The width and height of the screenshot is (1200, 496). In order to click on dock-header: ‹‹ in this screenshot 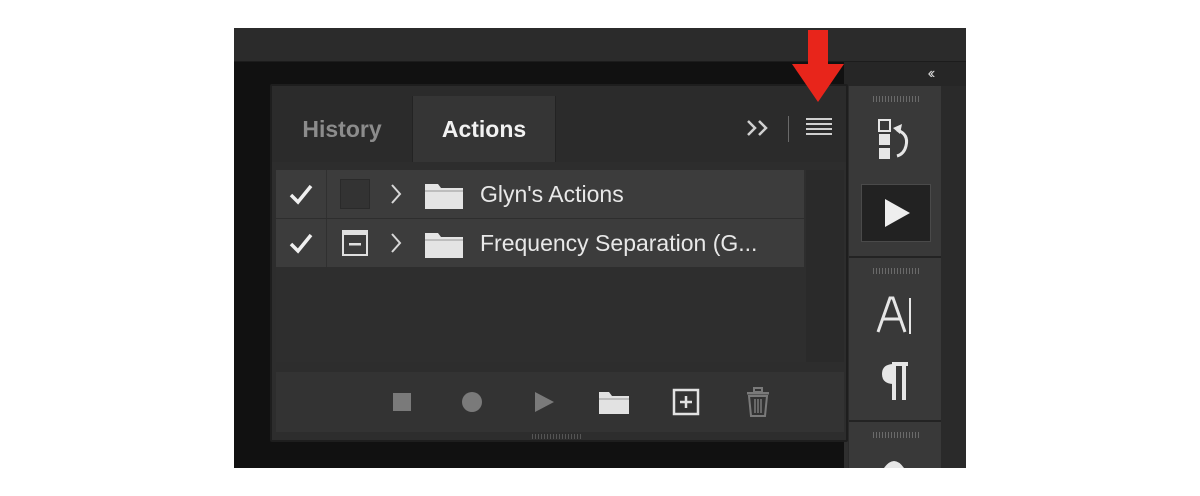, I will do `click(905, 74)`.